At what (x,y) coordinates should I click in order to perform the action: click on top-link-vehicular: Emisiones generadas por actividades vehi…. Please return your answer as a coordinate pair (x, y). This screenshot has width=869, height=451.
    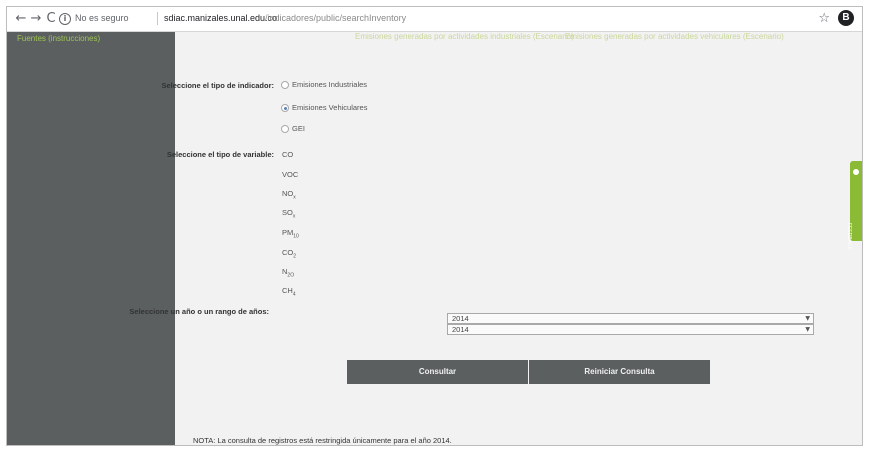
    Looking at the image, I should click on (674, 36).